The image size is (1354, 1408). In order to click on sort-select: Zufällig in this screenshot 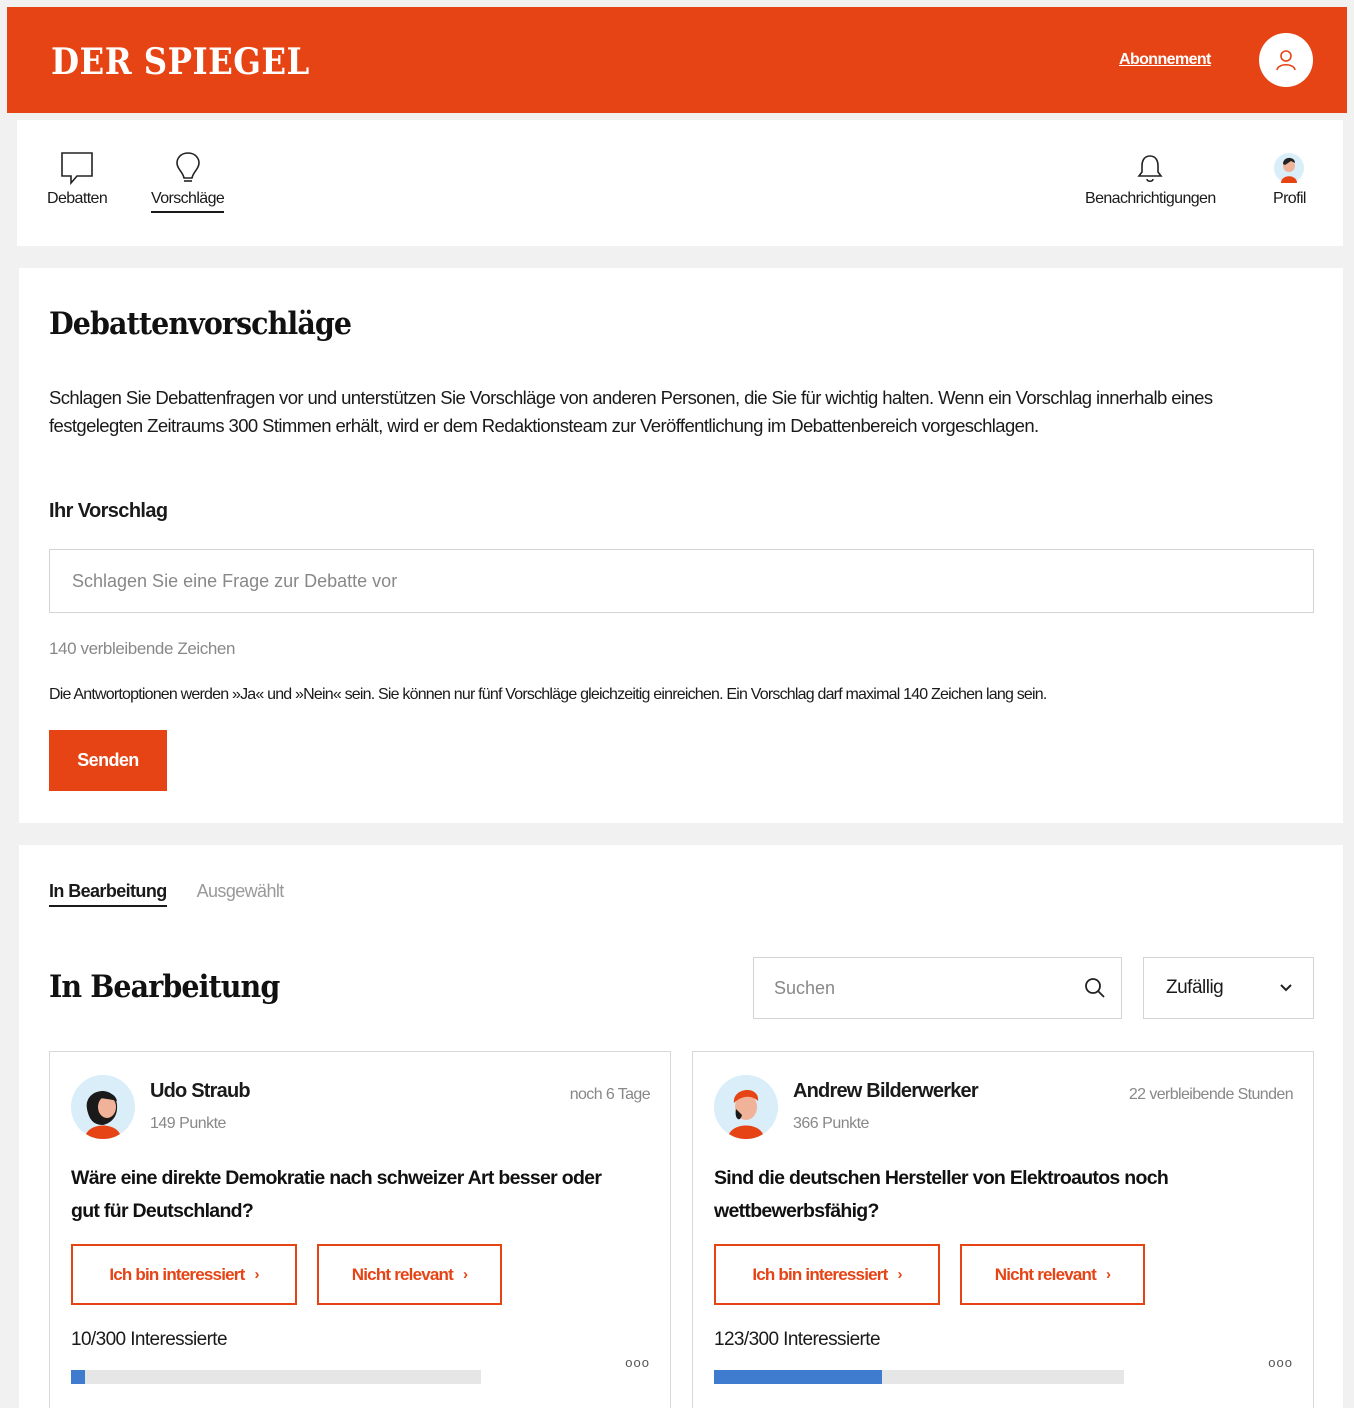, I will do `click(1228, 988)`.